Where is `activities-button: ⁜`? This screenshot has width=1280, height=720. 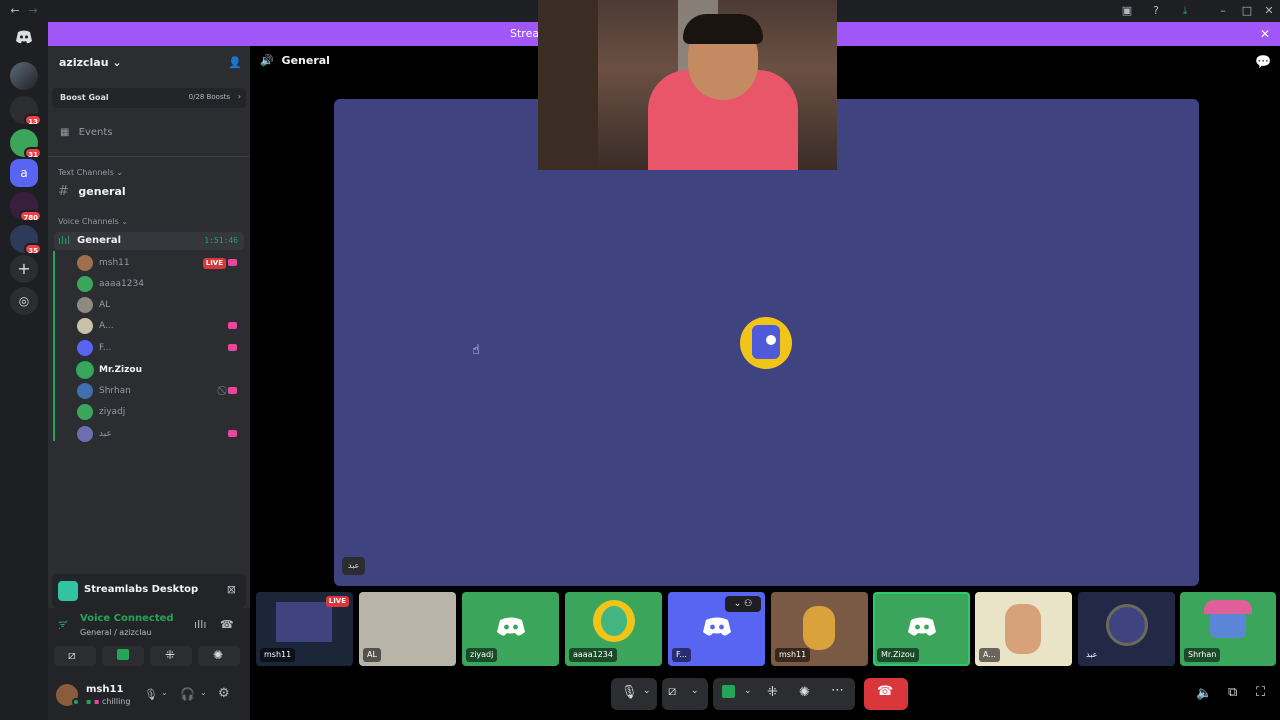
activities-button: ⁜ is located at coordinates (171, 656).